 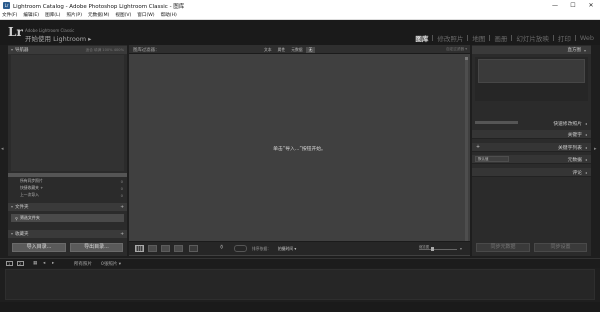 What do you see at coordinates (268, 50) in the screenshot?
I see `filter-text-button: 文本` at bounding box center [268, 50].